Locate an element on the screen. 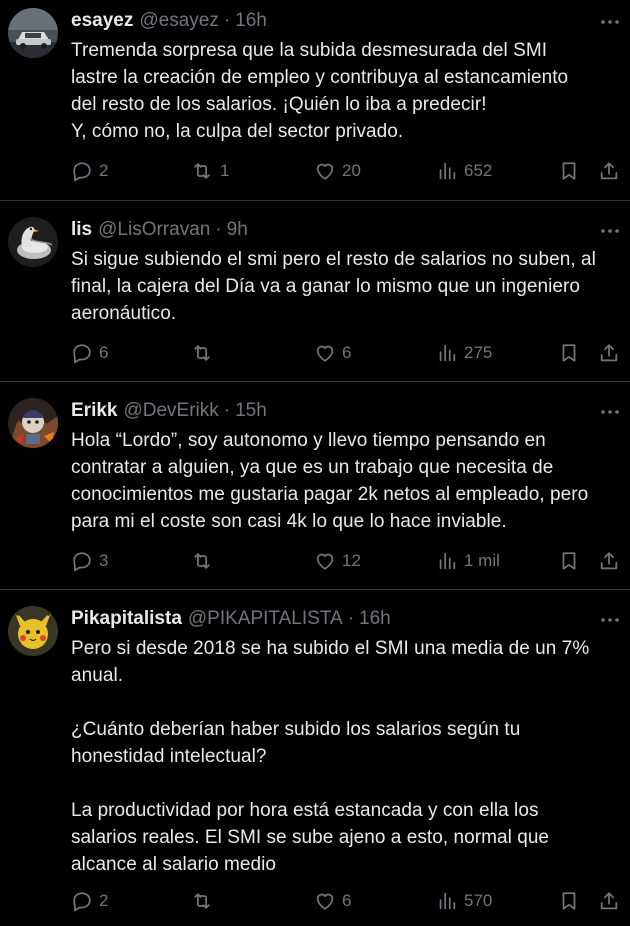  illustration-avatar is located at coordinates (33, 423).